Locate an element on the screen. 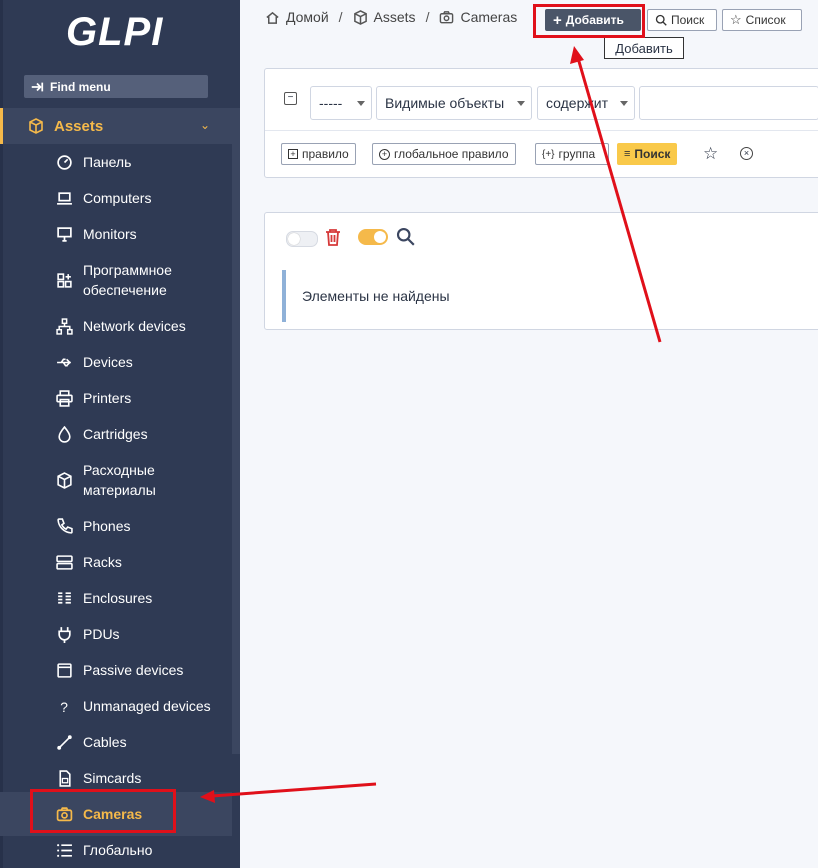 The image size is (818, 868). sidebar-item-label: Passive devices is located at coordinates (133, 670).